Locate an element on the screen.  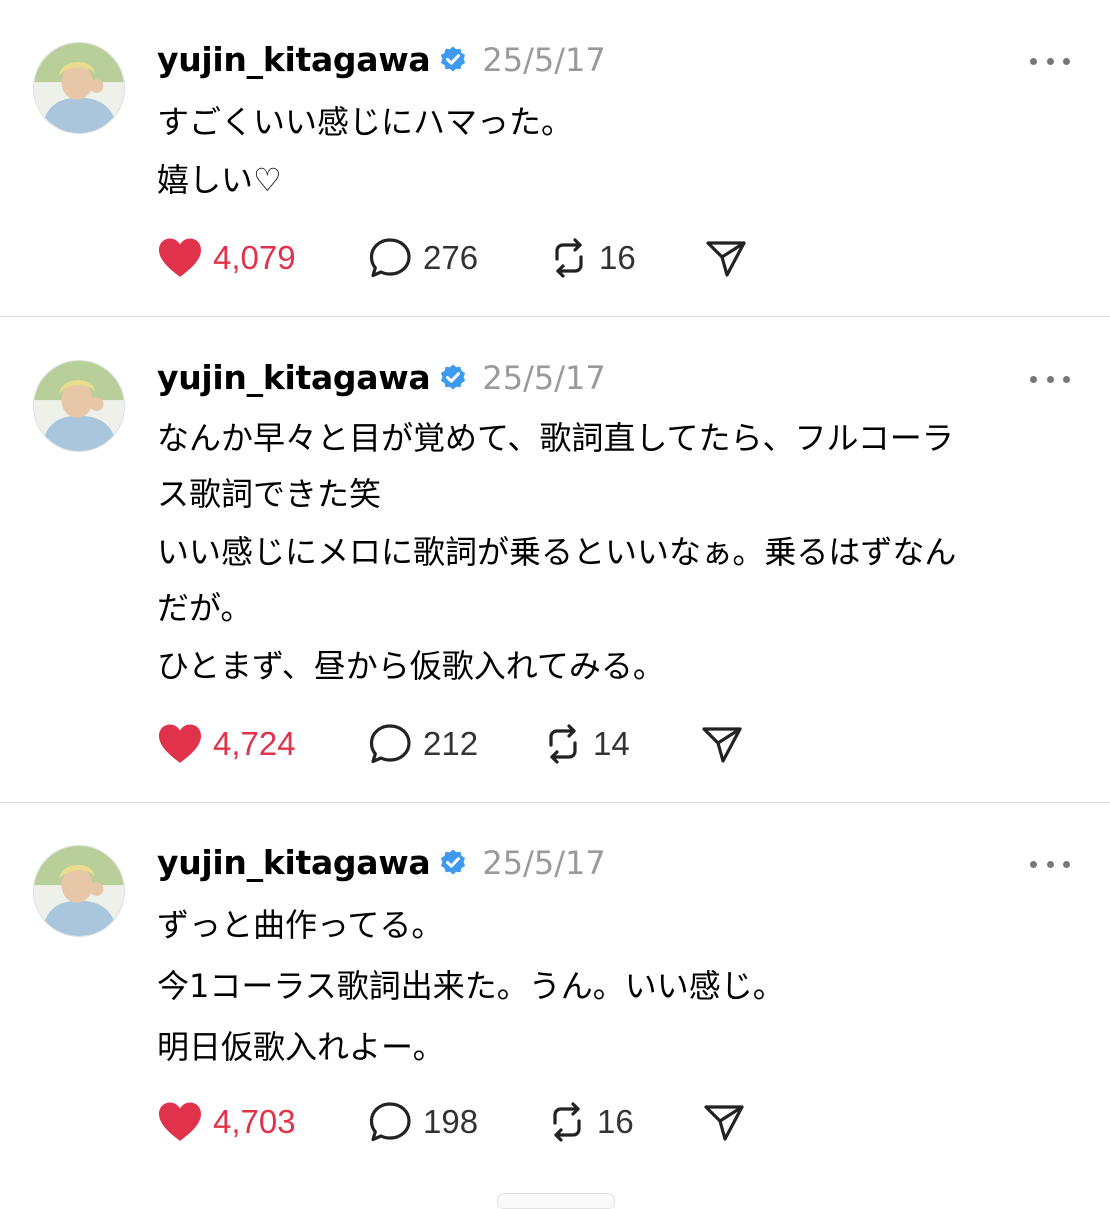
bottom-tab-edge is located at coordinates (556, 1201).